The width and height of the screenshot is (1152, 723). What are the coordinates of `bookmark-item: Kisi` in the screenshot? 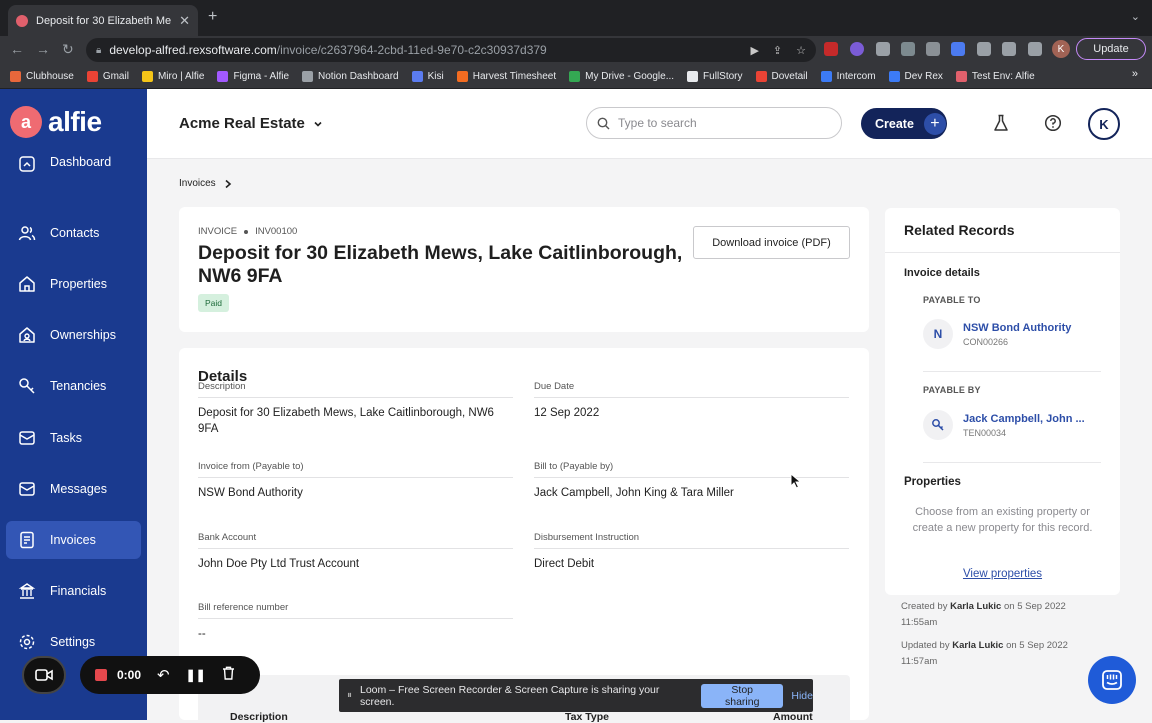 It's located at (427, 76).